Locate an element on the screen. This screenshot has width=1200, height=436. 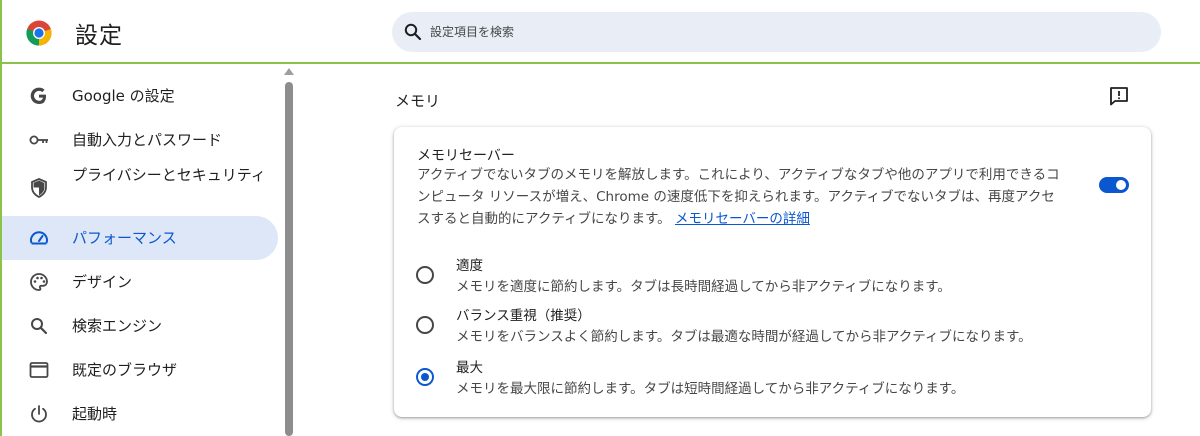
shield-icon is located at coordinates (39, 188).